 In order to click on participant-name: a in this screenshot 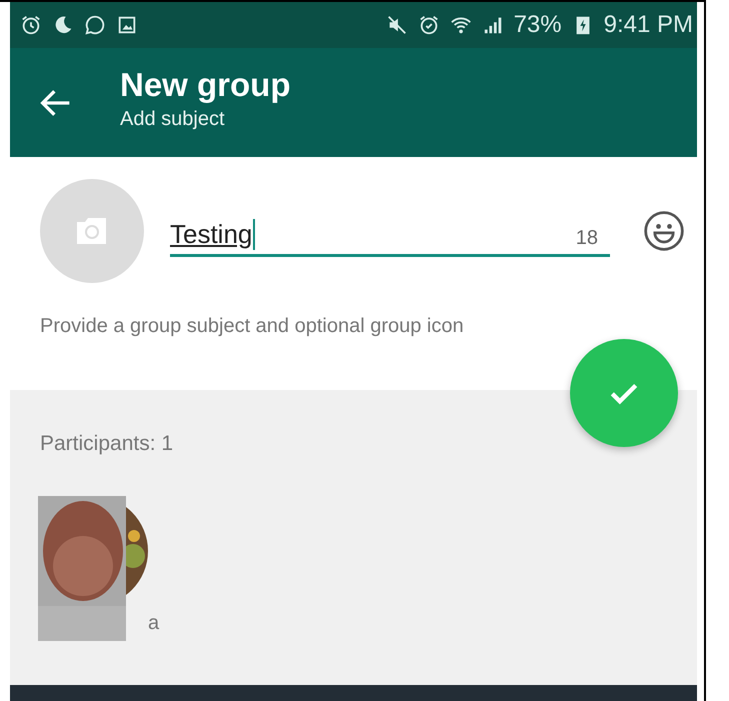, I will do `click(154, 623)`.